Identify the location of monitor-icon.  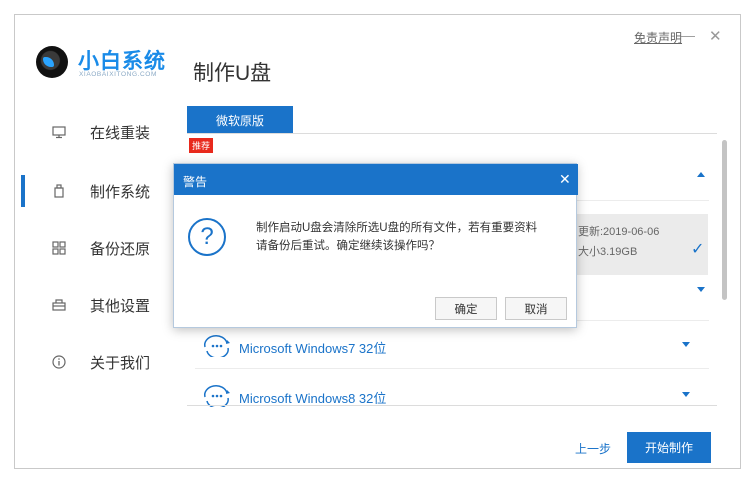
(59, 132).